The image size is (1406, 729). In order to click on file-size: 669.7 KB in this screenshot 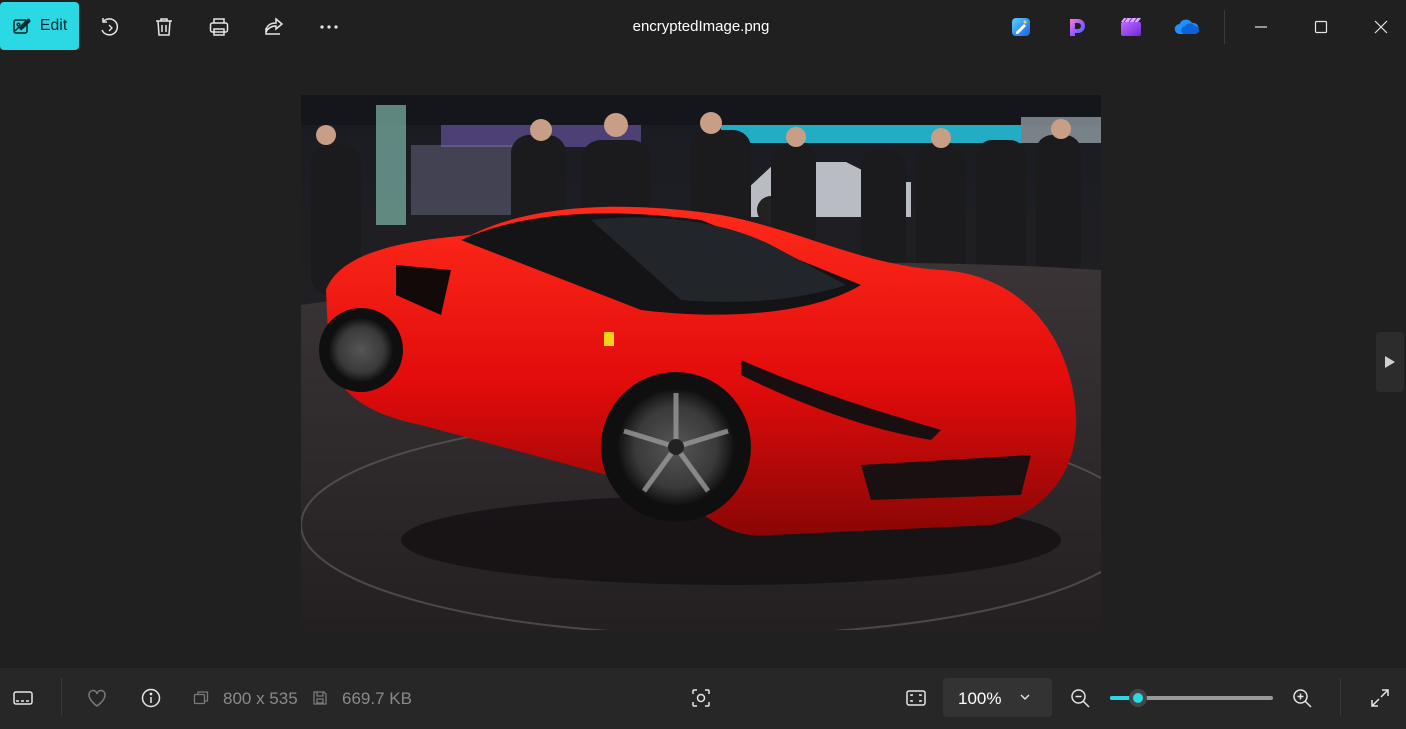, I will do `click(377, 698)`.